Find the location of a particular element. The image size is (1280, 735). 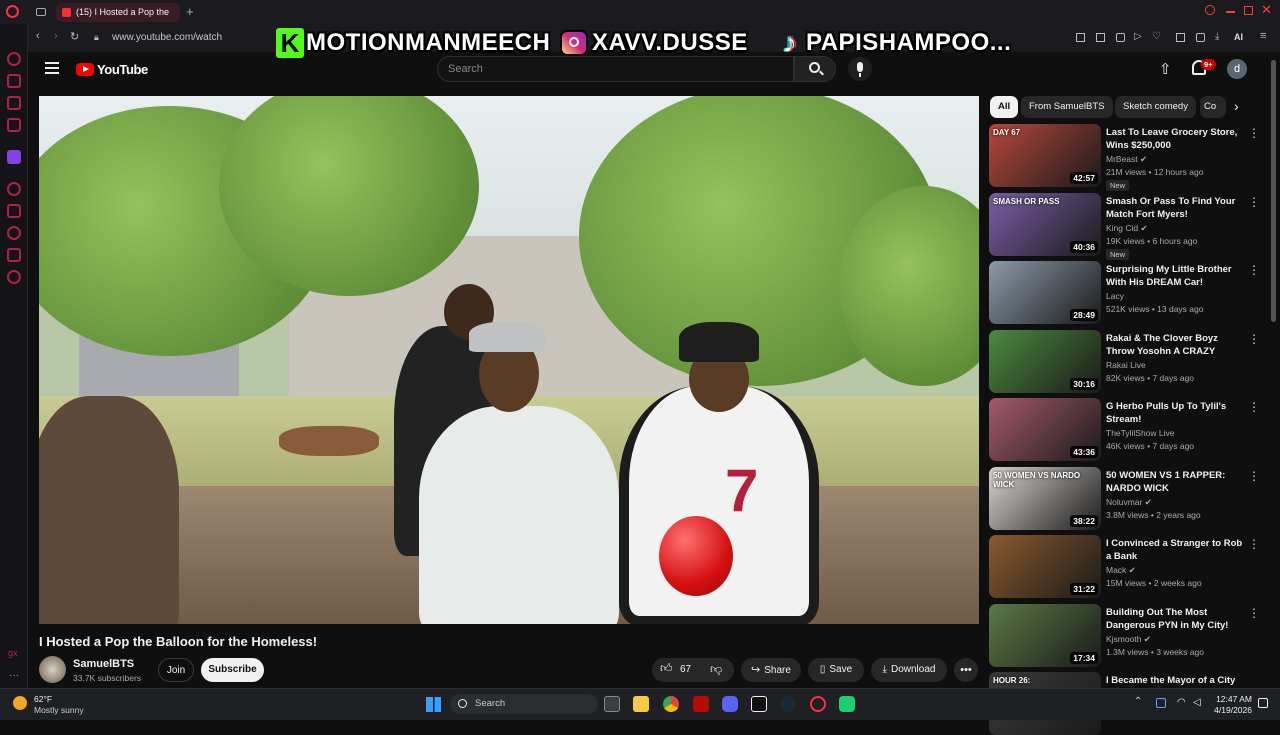

recommendation-title: I Became the Mayor of a City is located at coordinates (1175, 680).